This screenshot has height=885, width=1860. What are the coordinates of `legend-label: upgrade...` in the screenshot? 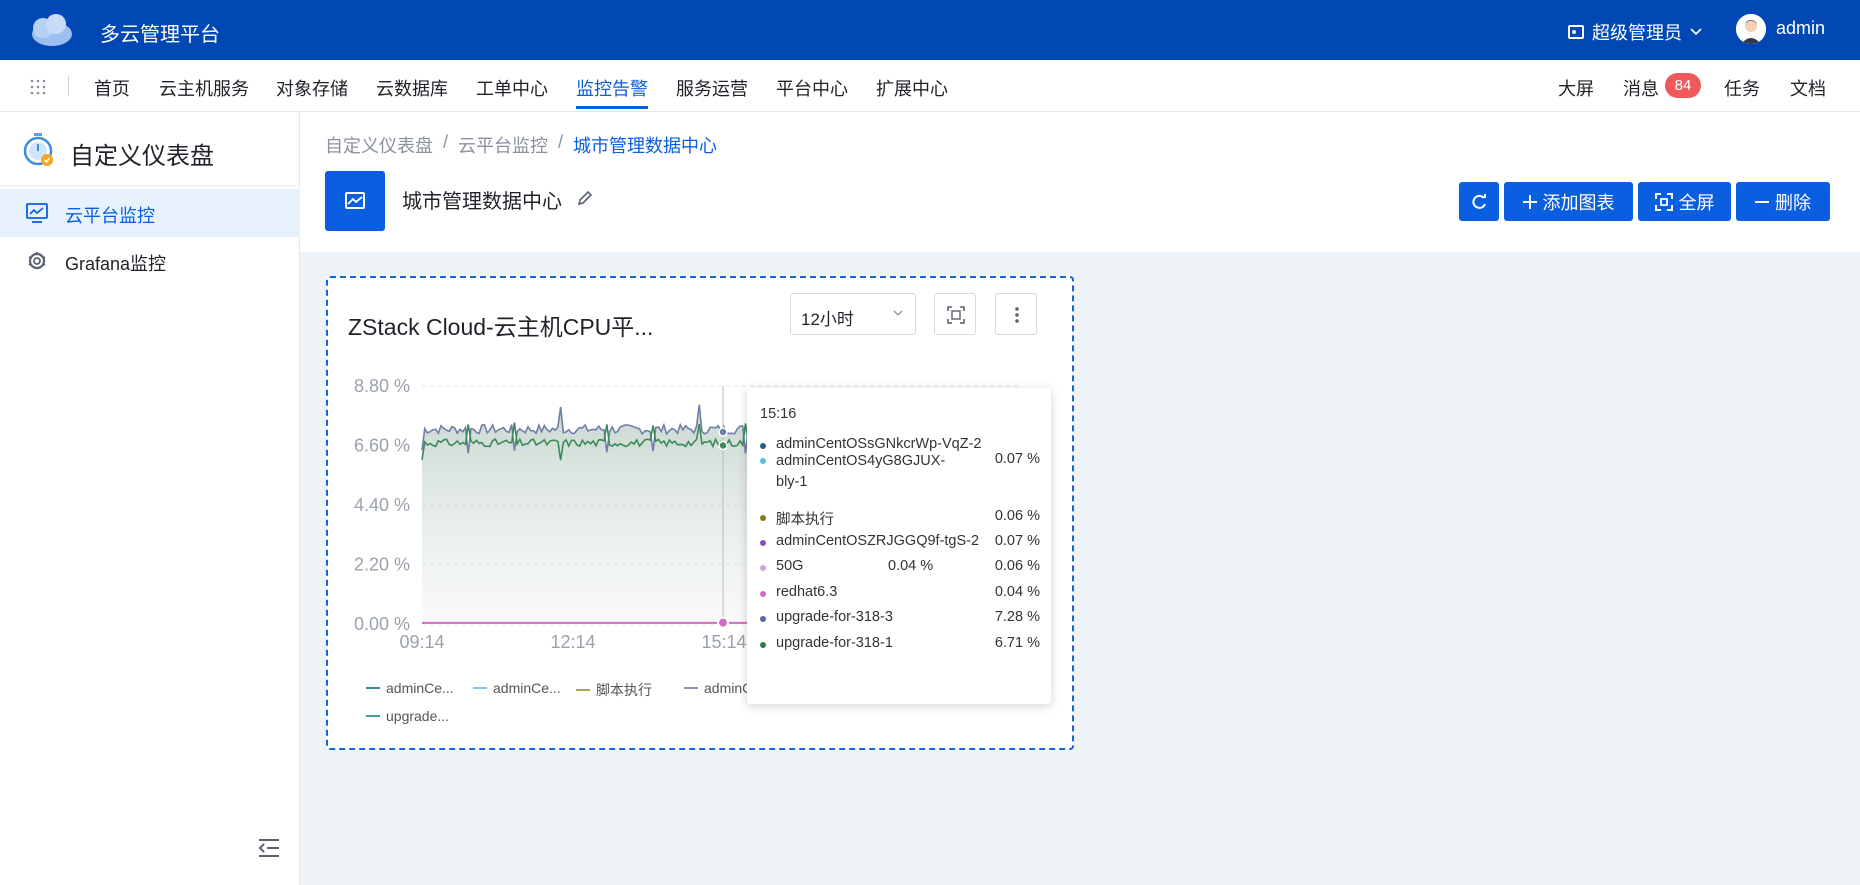 It's located at (418, 716).